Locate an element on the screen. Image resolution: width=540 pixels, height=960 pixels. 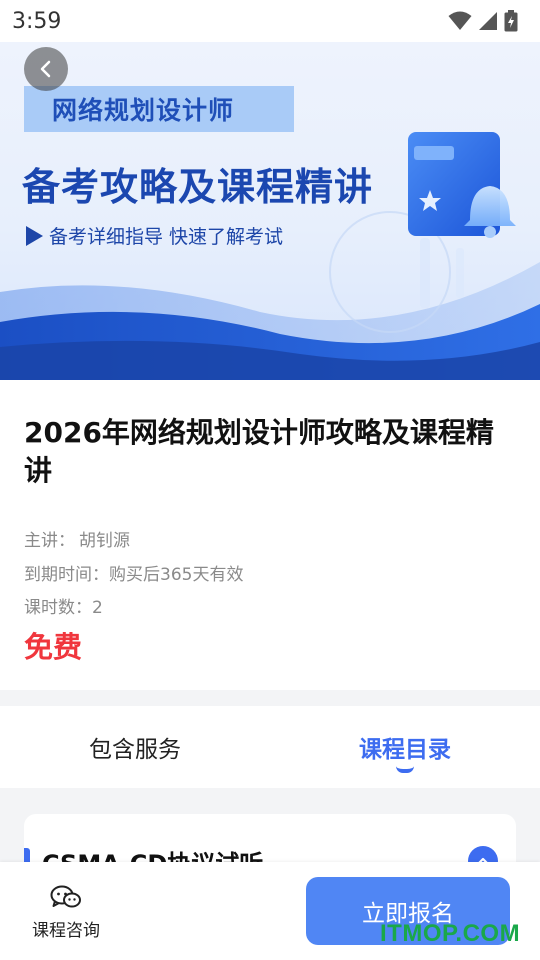
status-icons is located at coordinates (483, 21).